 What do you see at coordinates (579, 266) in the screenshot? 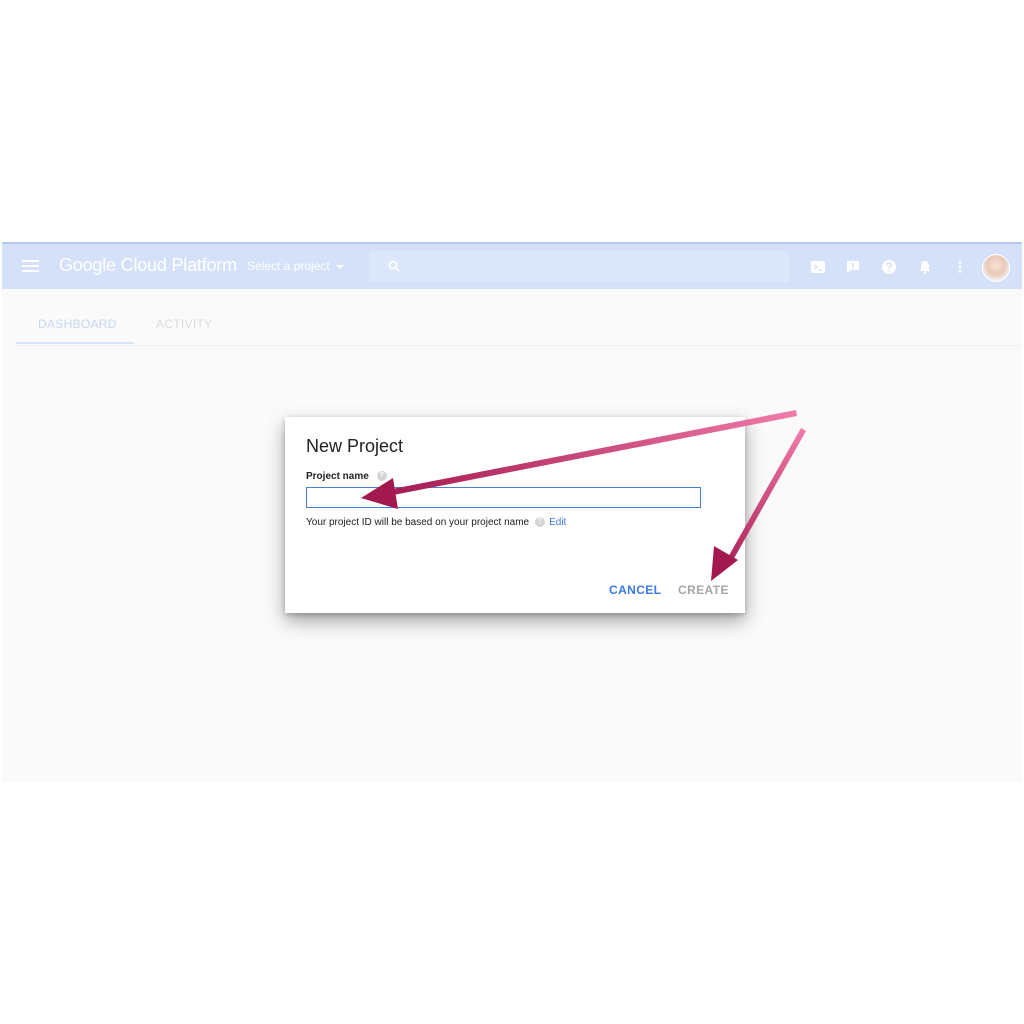
I see `search-input` at bounding box center [579, 266].